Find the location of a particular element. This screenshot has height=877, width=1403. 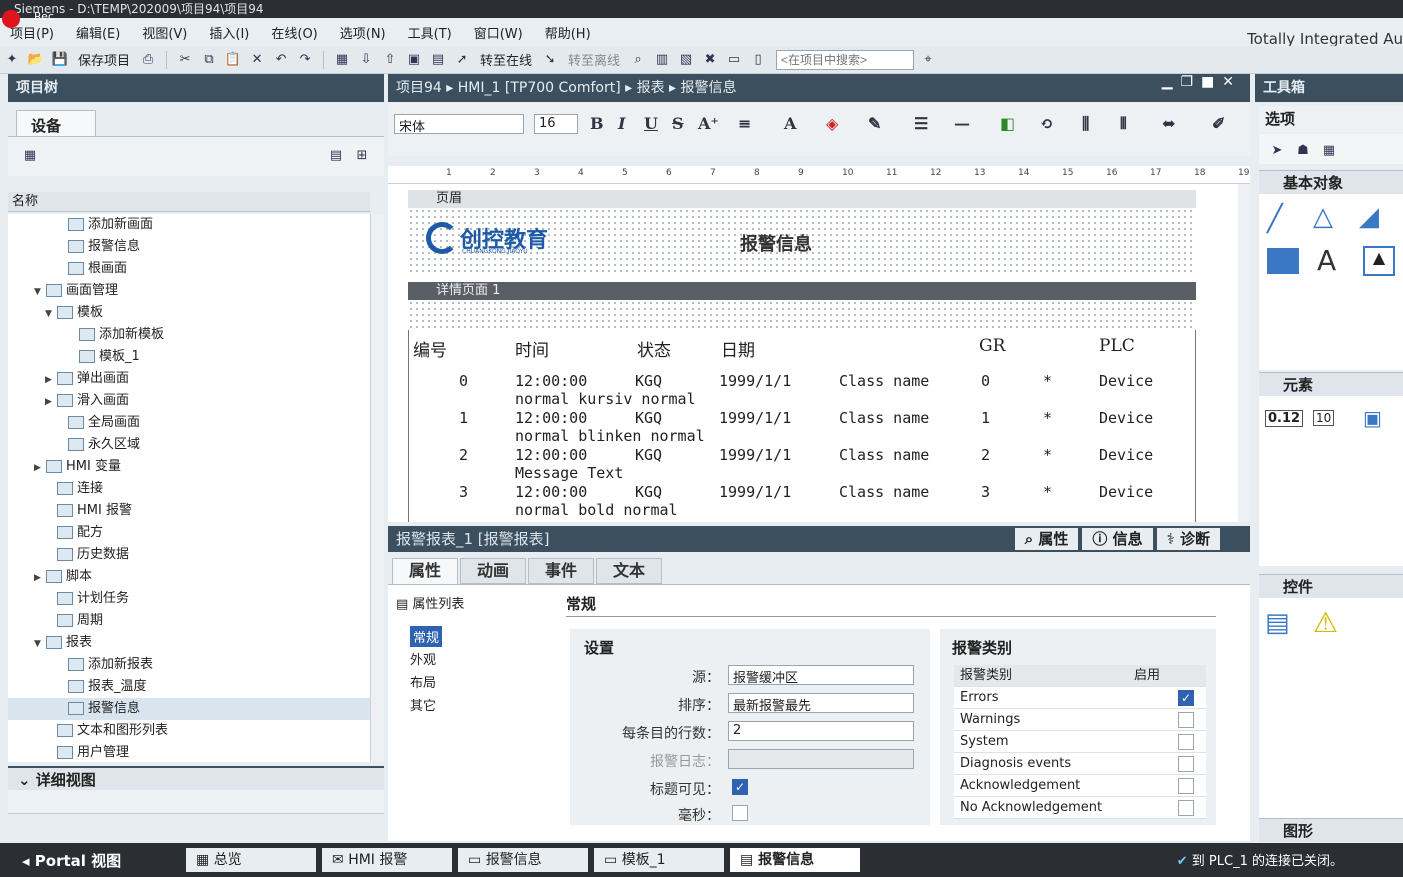

upload-icon: ⇧ is located at coordinates (390, 60).